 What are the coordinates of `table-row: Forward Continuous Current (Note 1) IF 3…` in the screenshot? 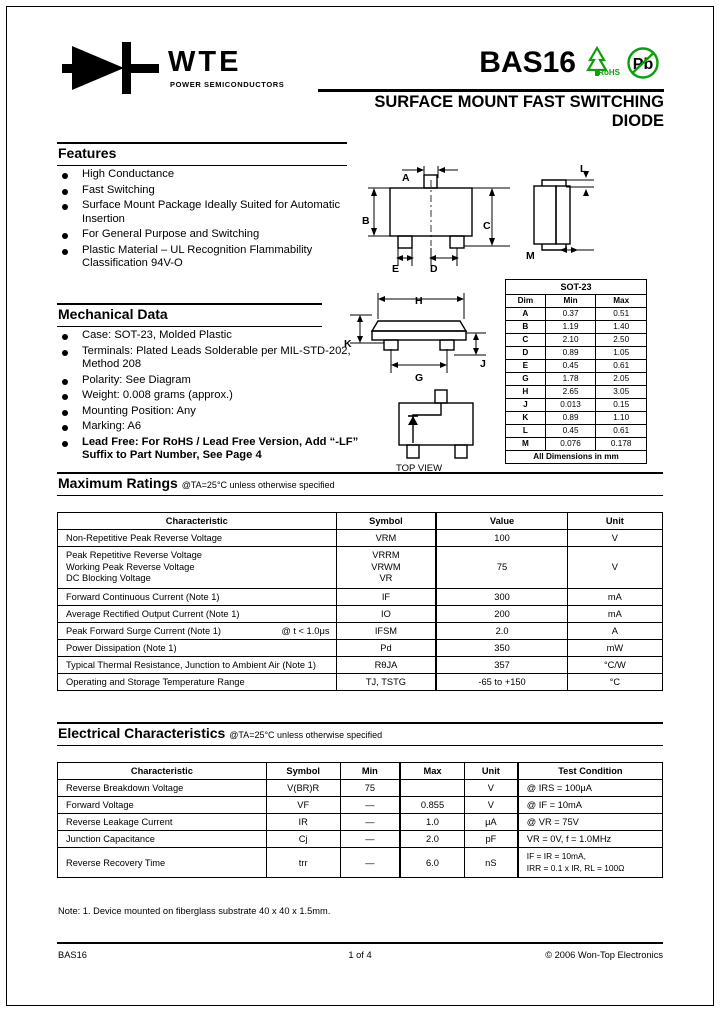 It's located at (360, 596).